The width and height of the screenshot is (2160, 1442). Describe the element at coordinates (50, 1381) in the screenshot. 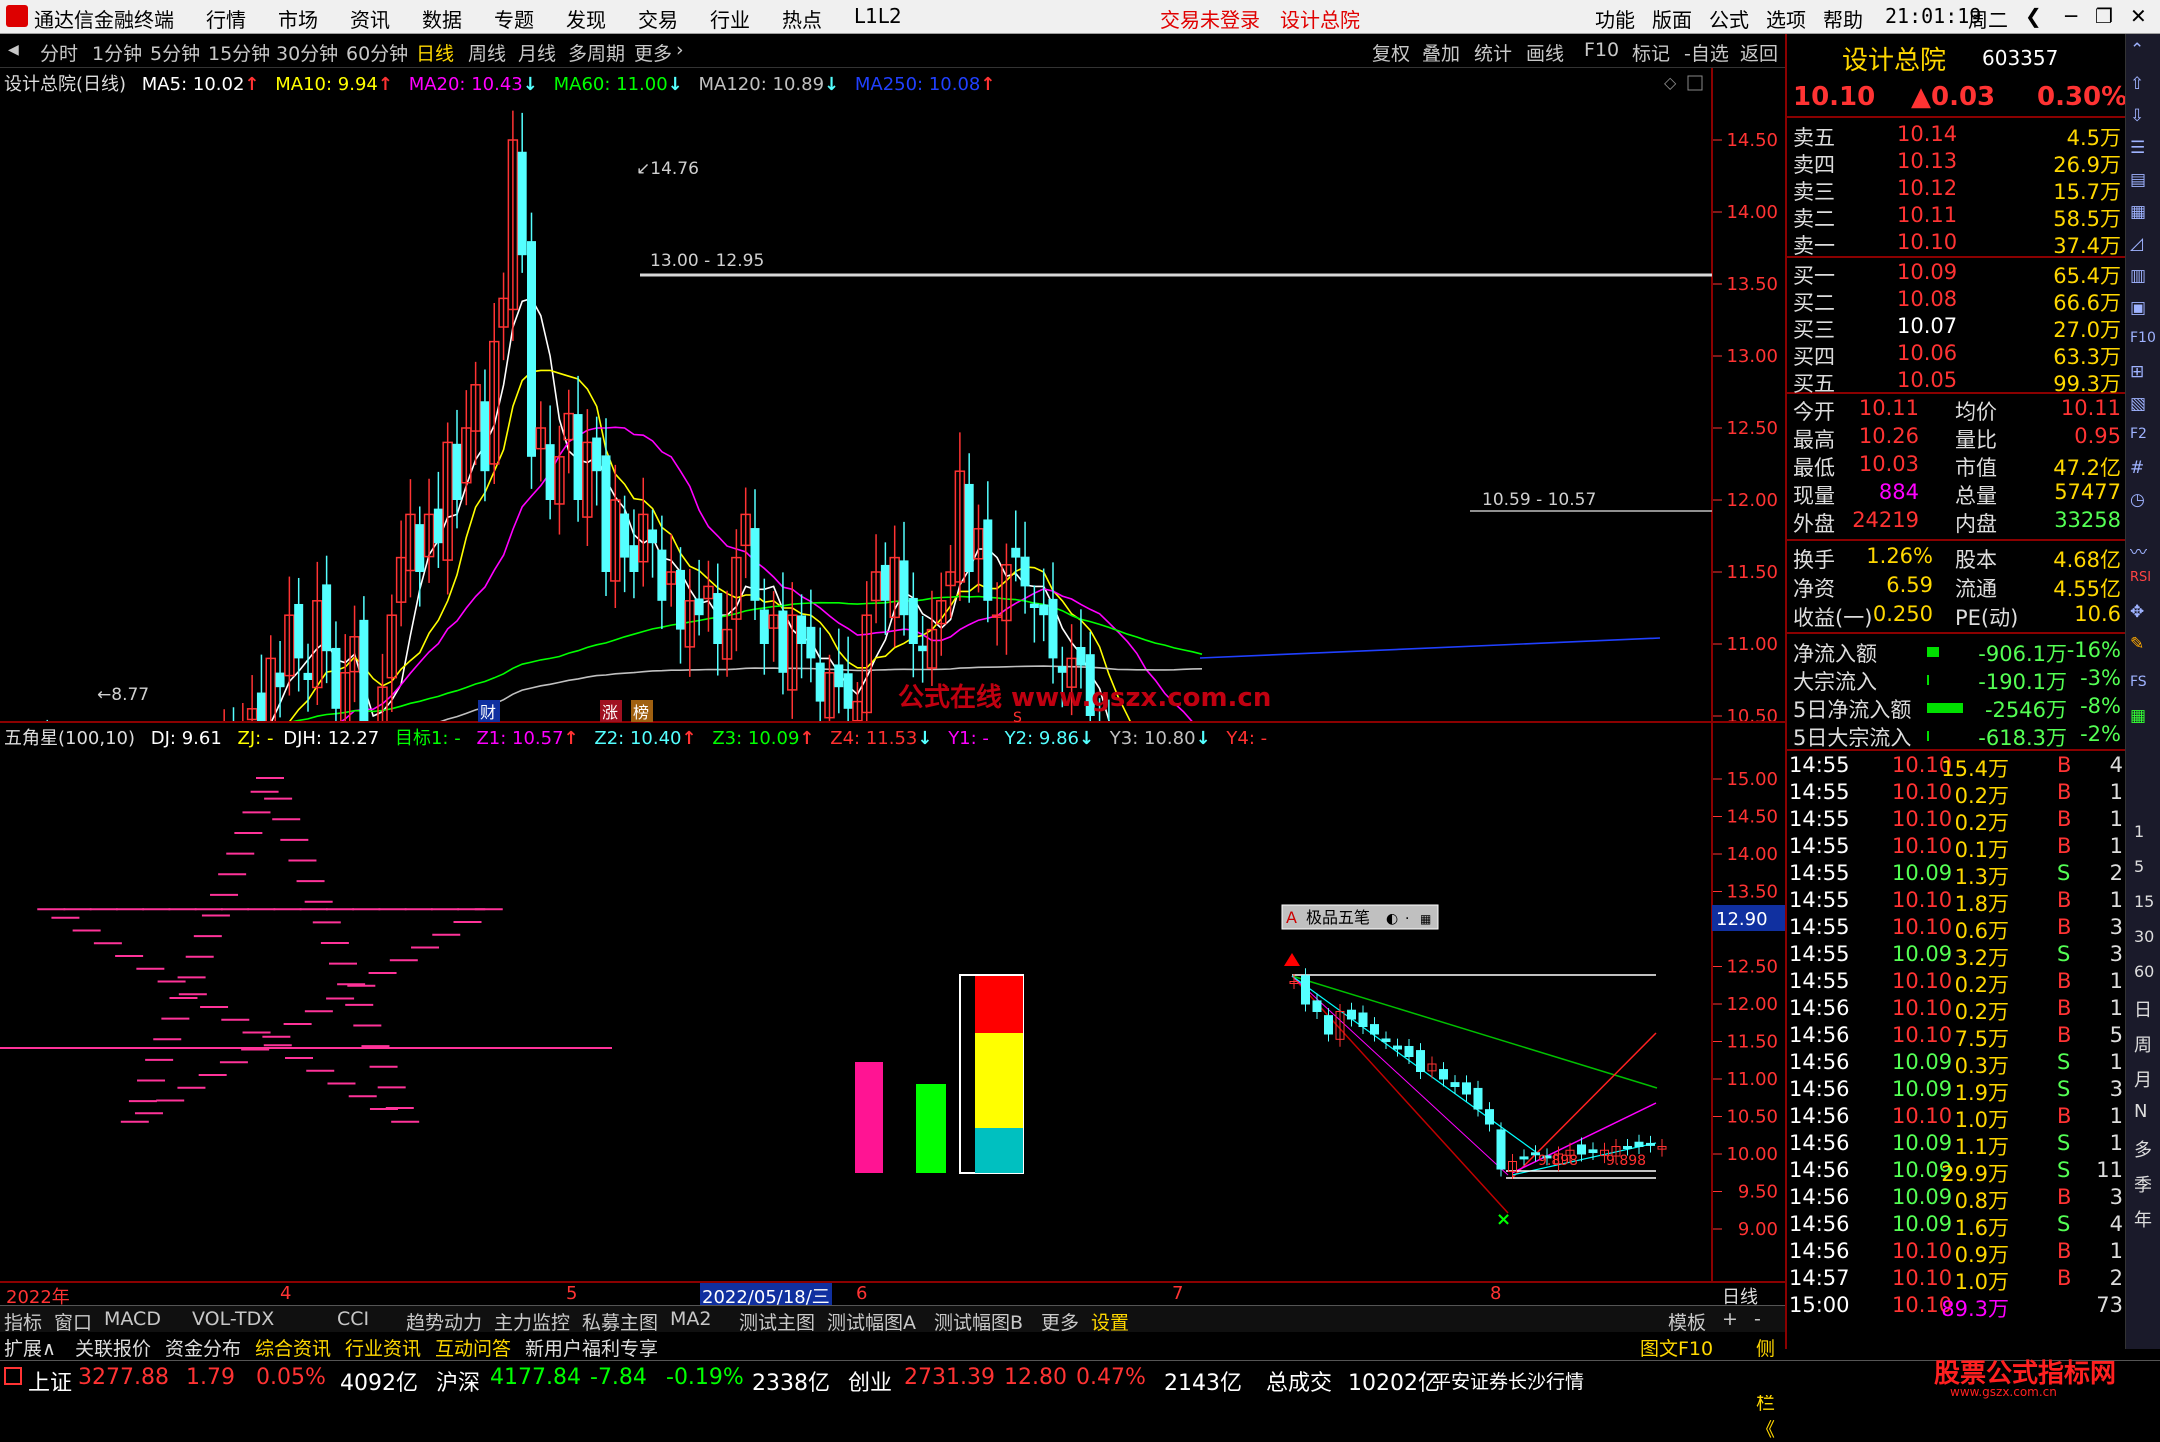

I see `sh-index-label: 上证` at that location.